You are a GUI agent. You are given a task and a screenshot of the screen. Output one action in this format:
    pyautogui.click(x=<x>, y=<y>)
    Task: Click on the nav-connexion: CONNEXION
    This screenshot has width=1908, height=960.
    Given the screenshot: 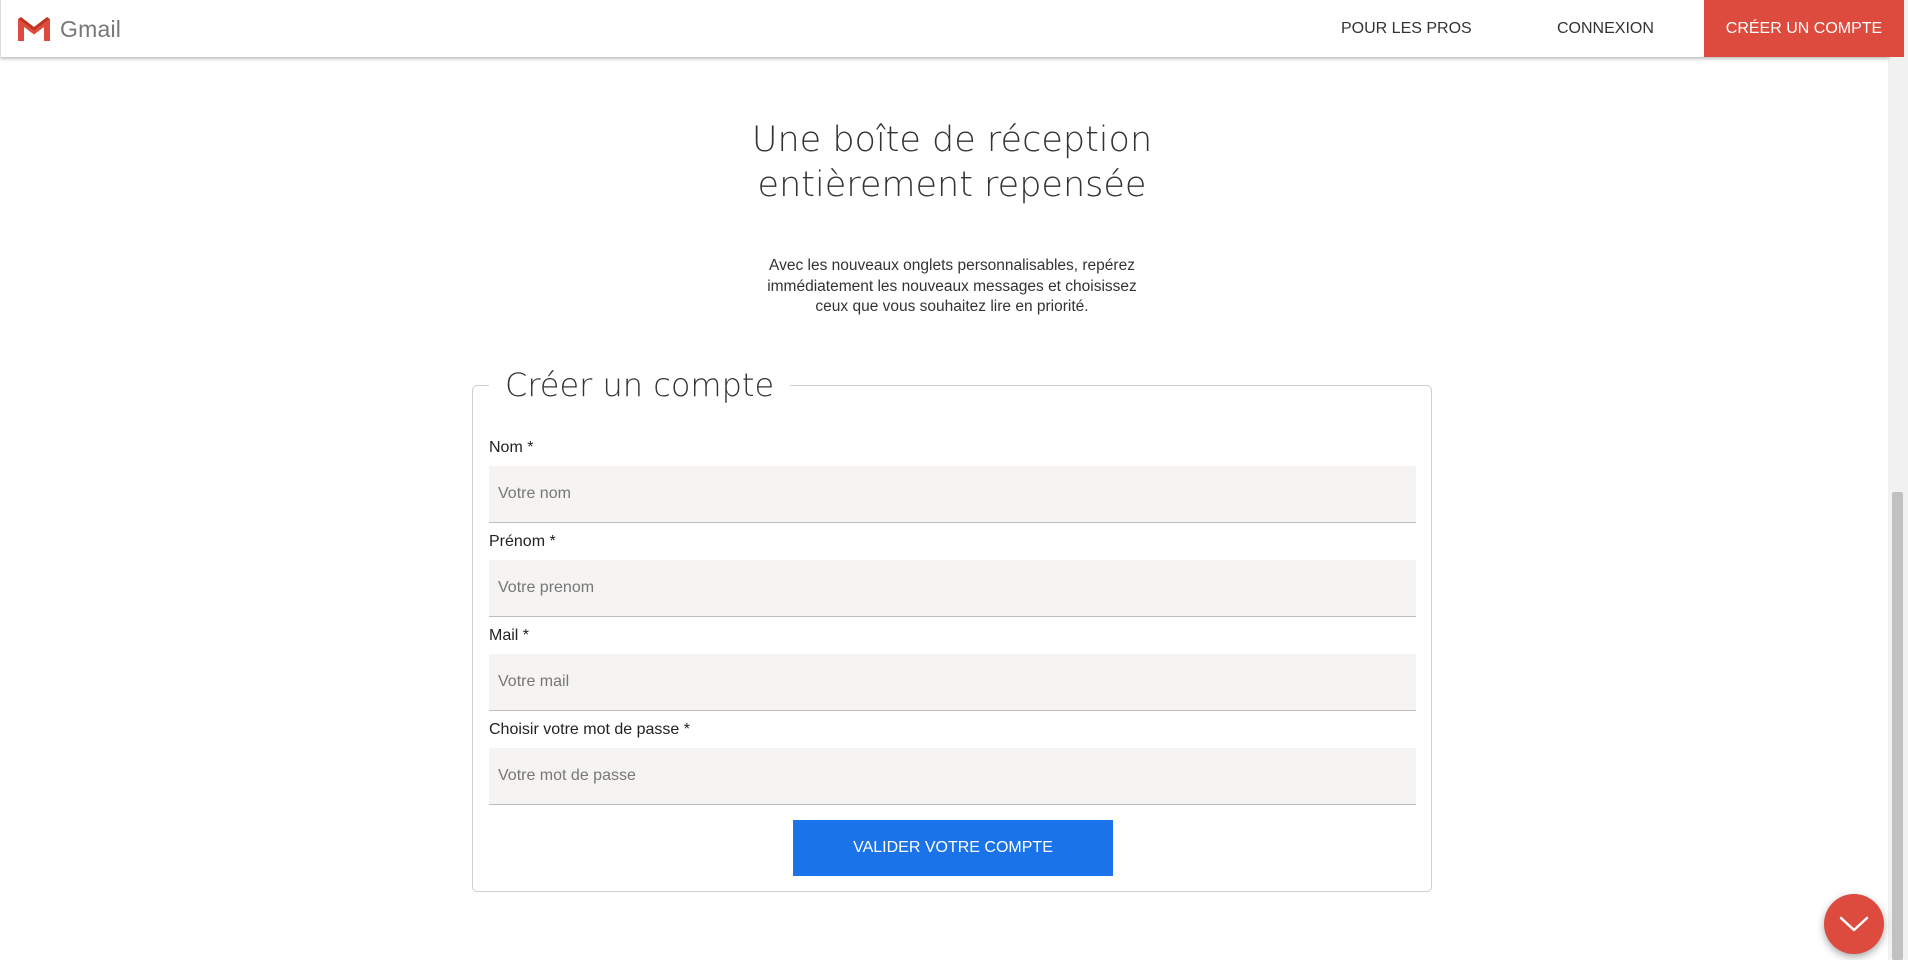 What is the action you would take?
    pyautogui.click(x=1605, y=28)
    